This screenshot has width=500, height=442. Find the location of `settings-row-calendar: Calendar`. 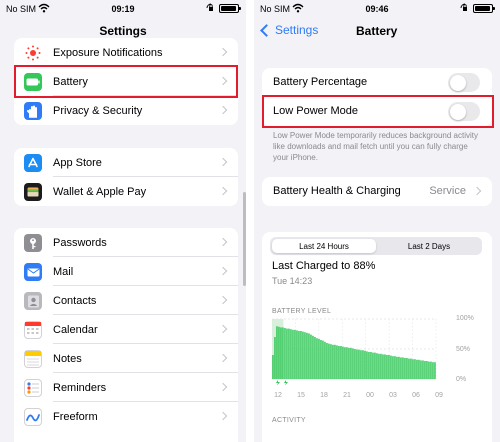

settings-row-calendar: Calendar is located at coordinates (126, 329).